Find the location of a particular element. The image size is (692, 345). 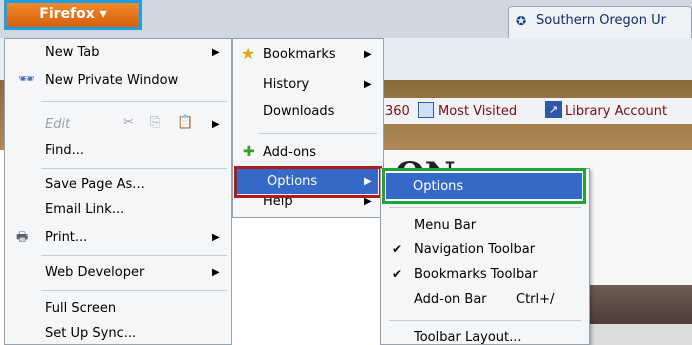

bookmark-360: 360 is located at coordinates (397, 111).